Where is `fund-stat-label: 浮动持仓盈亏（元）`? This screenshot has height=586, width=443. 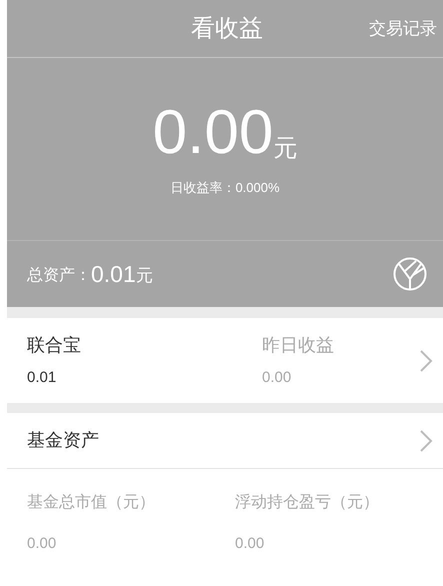 fund-stat-label: 浮动持仓盈亏（元） is located at coordinates (307, 502).